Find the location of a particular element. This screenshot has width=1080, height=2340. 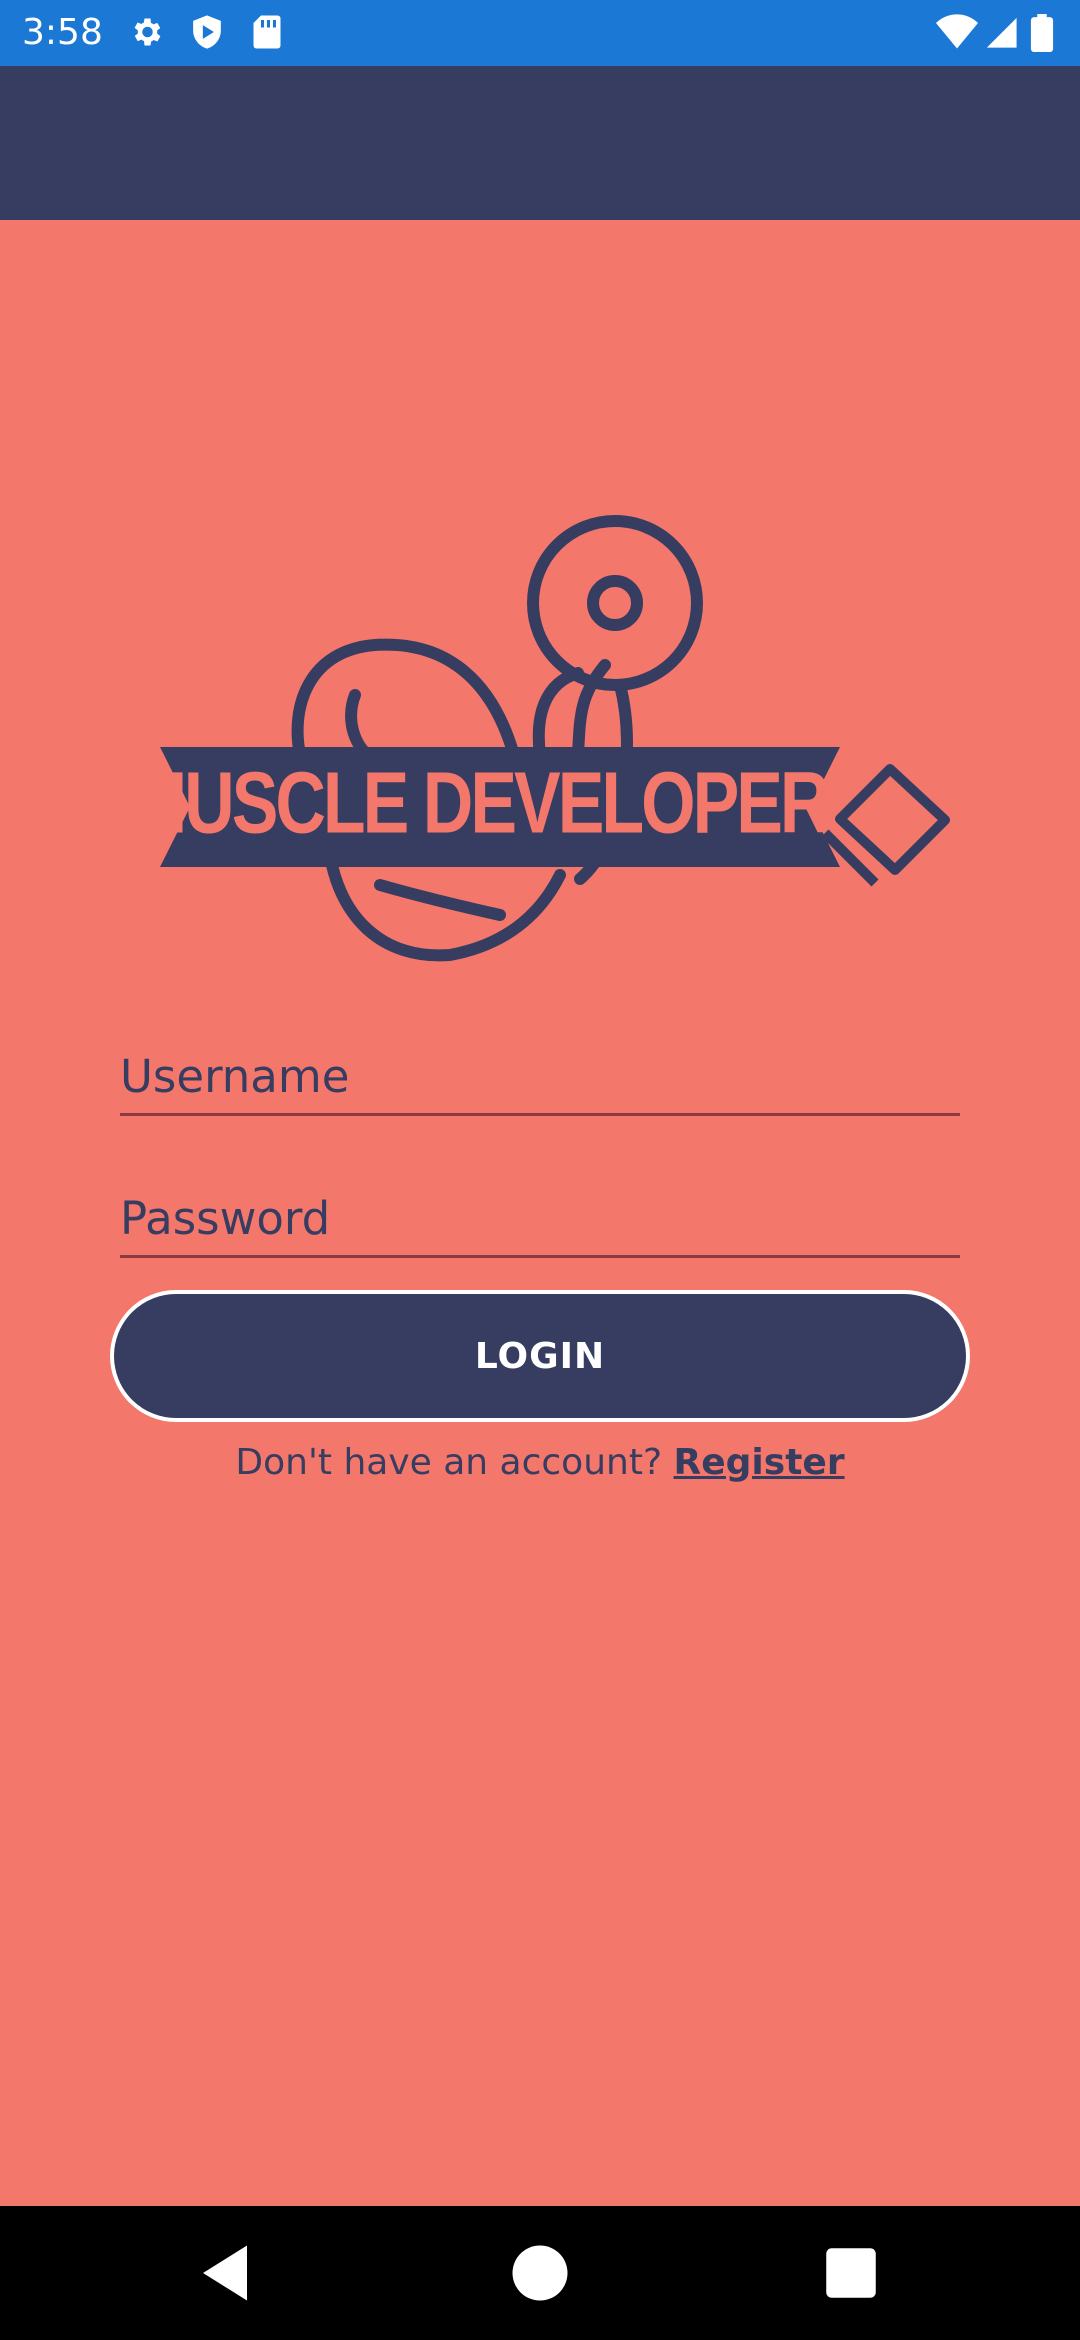

recents-icon is located at coordinates (851, 2273).